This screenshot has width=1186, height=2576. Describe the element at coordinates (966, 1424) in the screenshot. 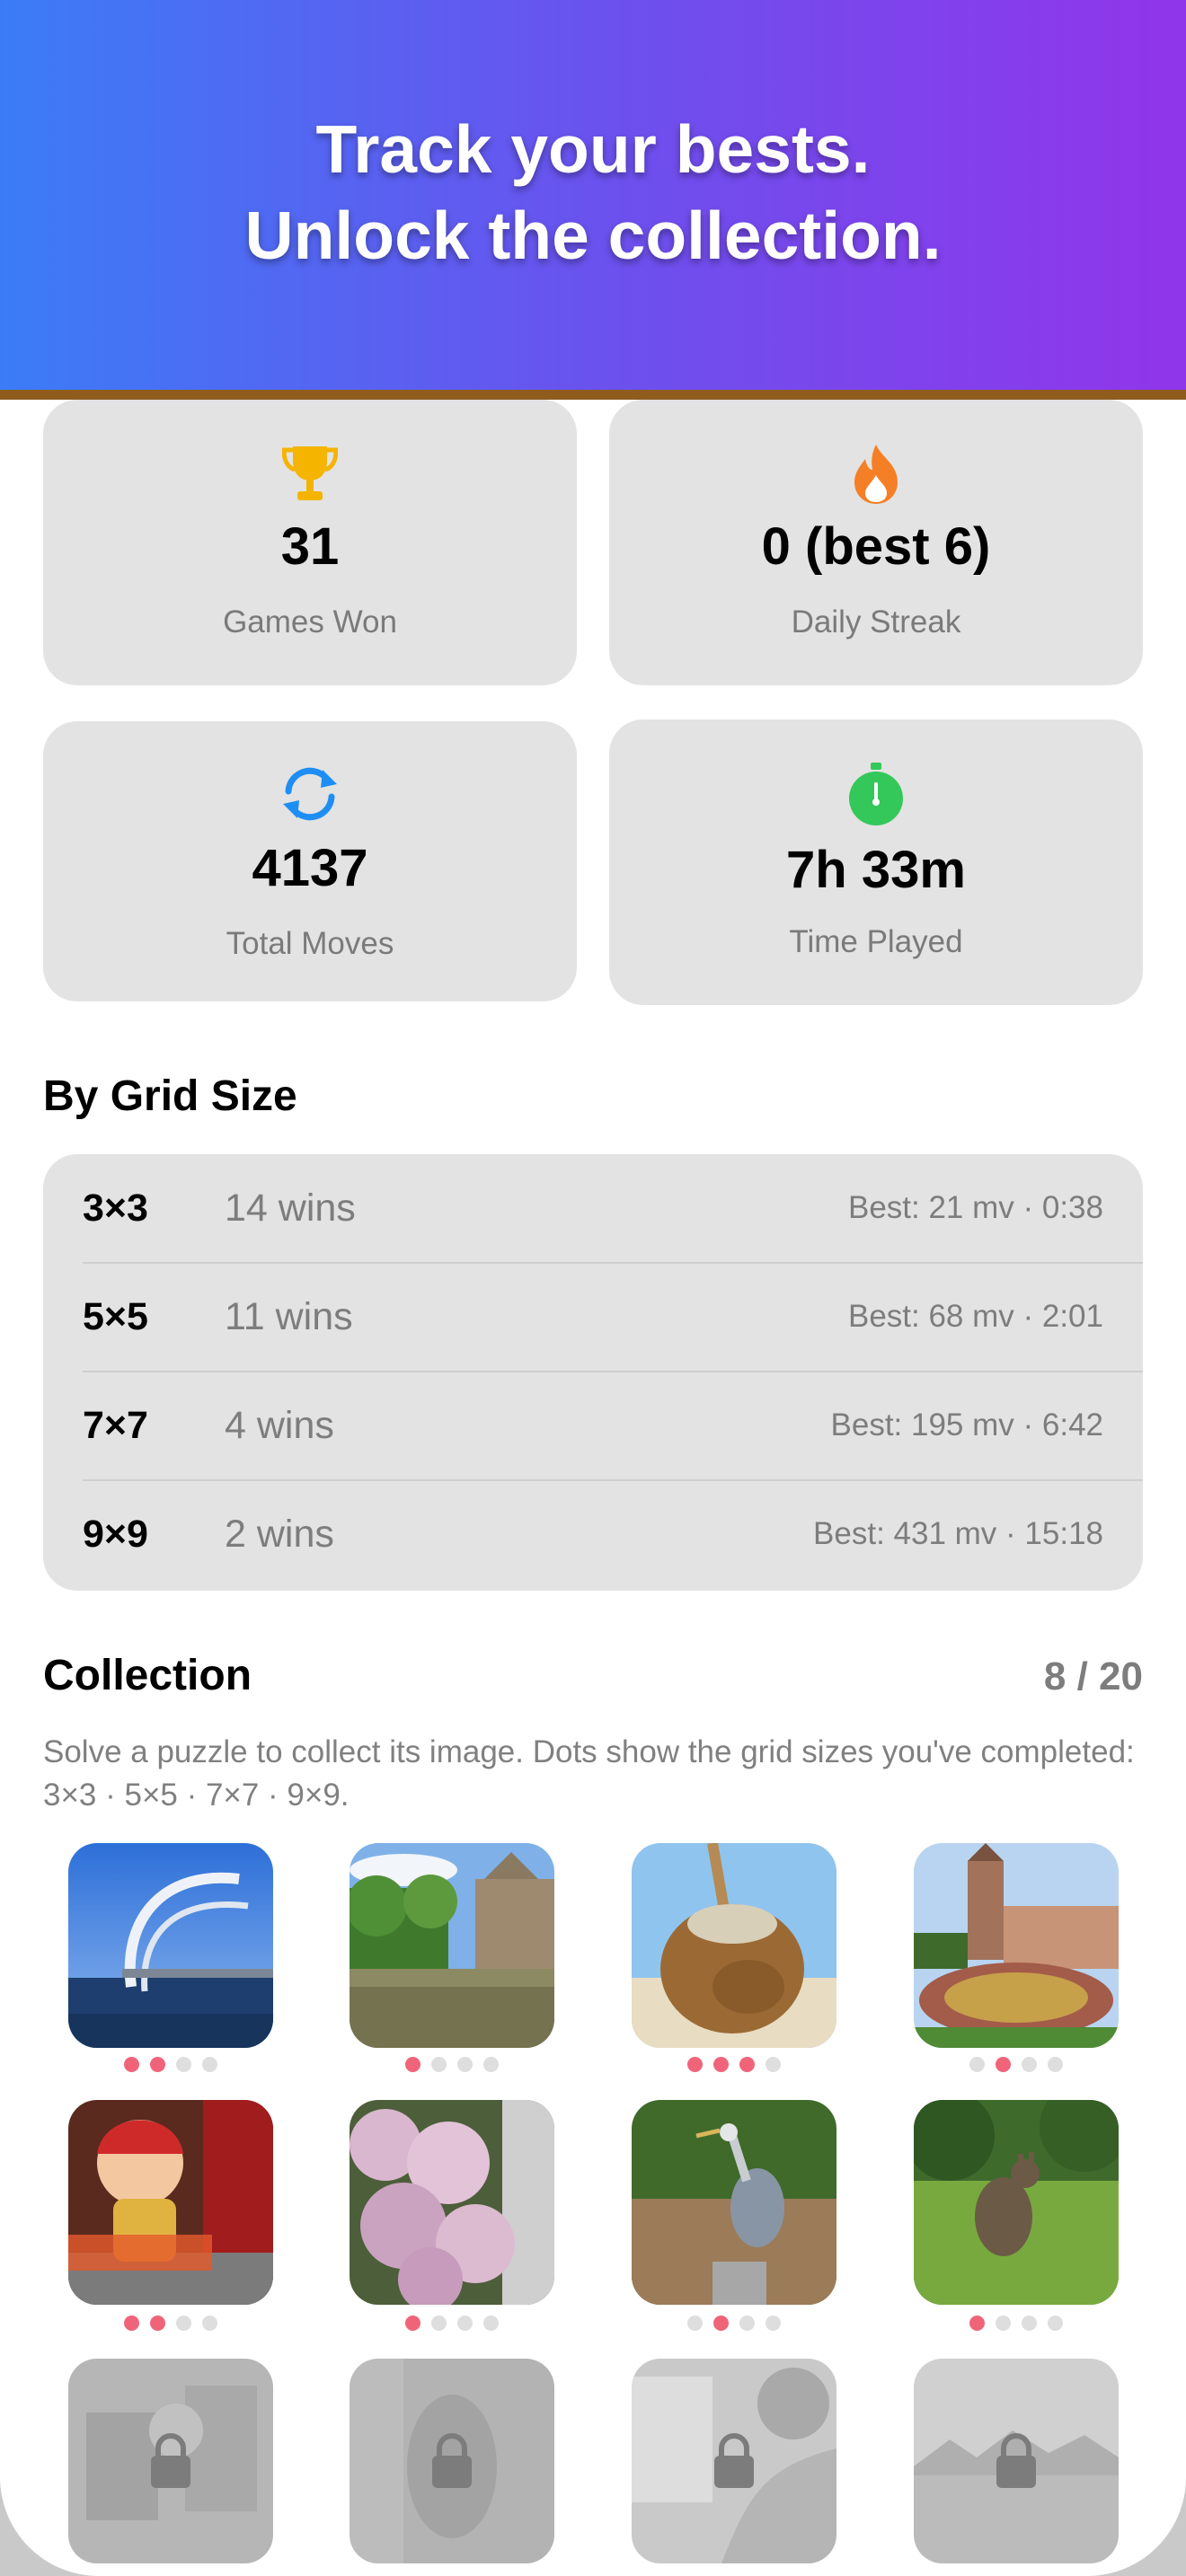

I see `best-record: Best: 195 mv · 6:42` at that location.